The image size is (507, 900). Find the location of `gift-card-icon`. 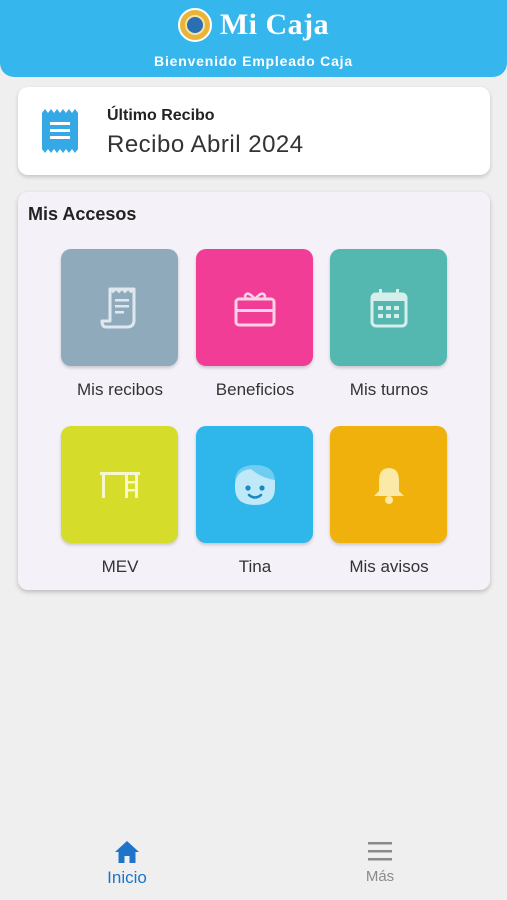

gift-card-icon is located at coordinates (254, 308).